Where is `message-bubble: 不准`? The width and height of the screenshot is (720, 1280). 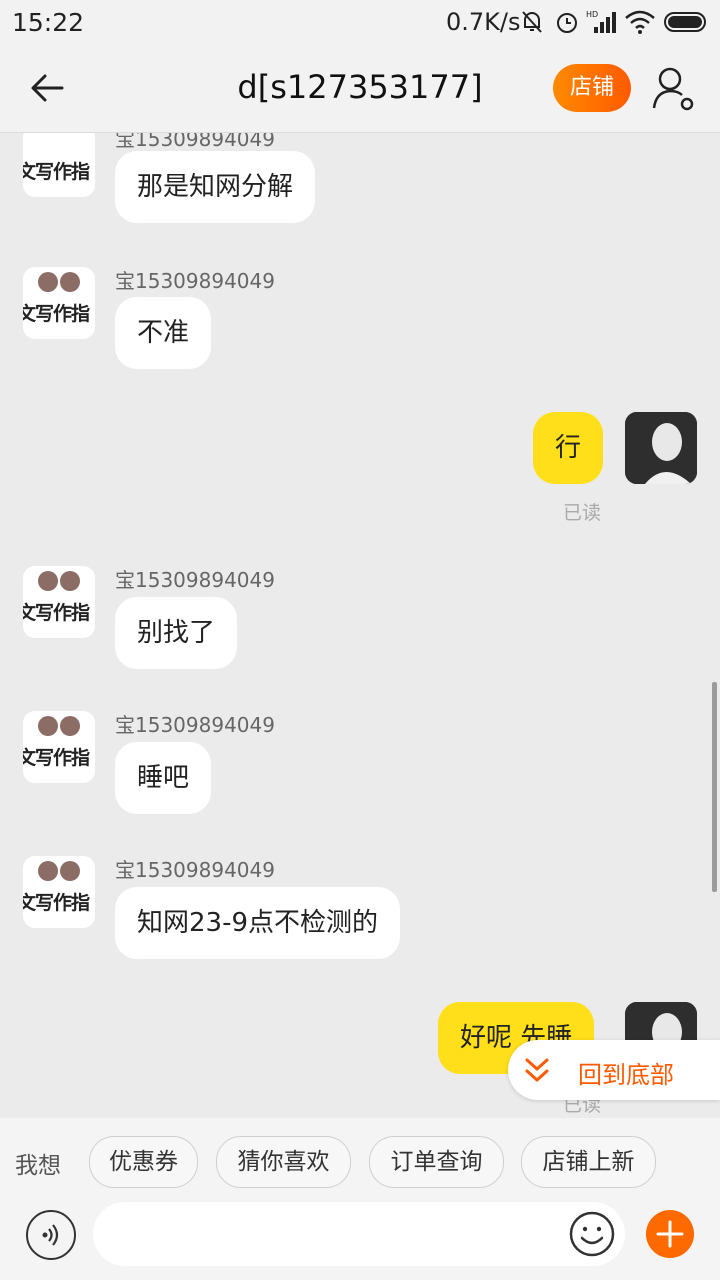 message-bubble: 不准 is located at coordinates (163, 333).